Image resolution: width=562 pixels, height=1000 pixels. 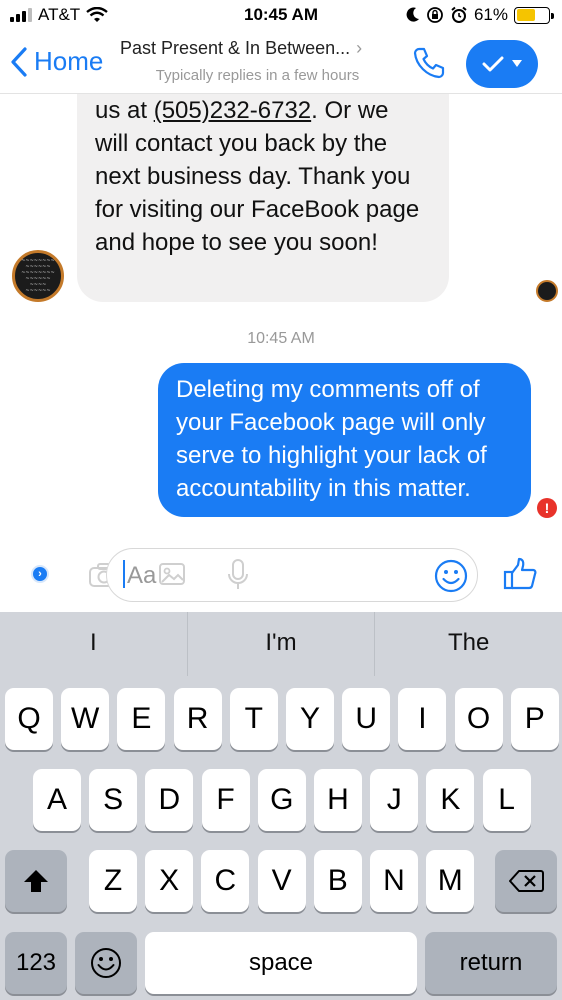 What do you see at coordinates (69, 61) in the screenshot?
I see `back-label: Home` at bounding box center [69, 61].